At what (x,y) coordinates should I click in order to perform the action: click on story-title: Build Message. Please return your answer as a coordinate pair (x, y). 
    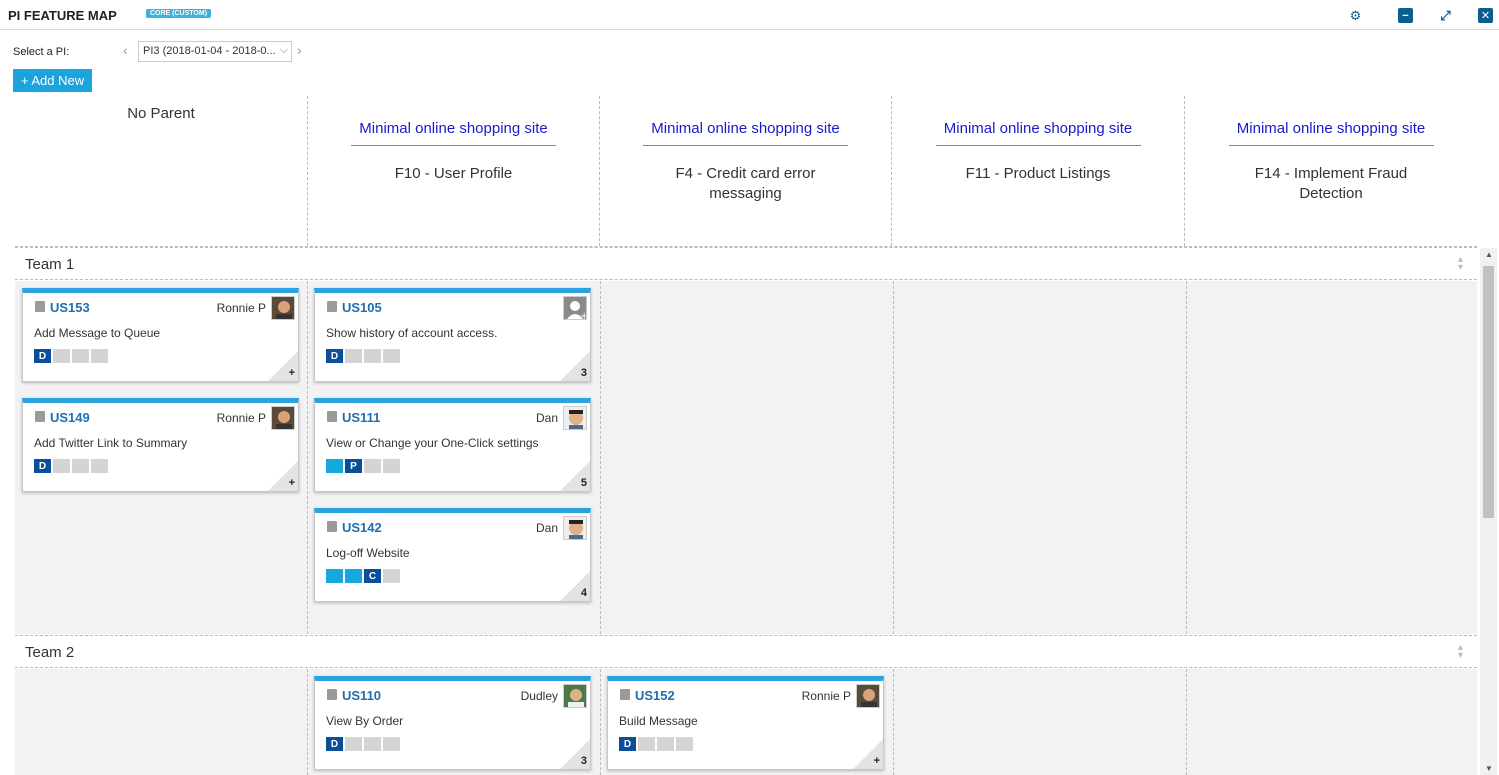
    Looking at the image, I should click on (658, 721).